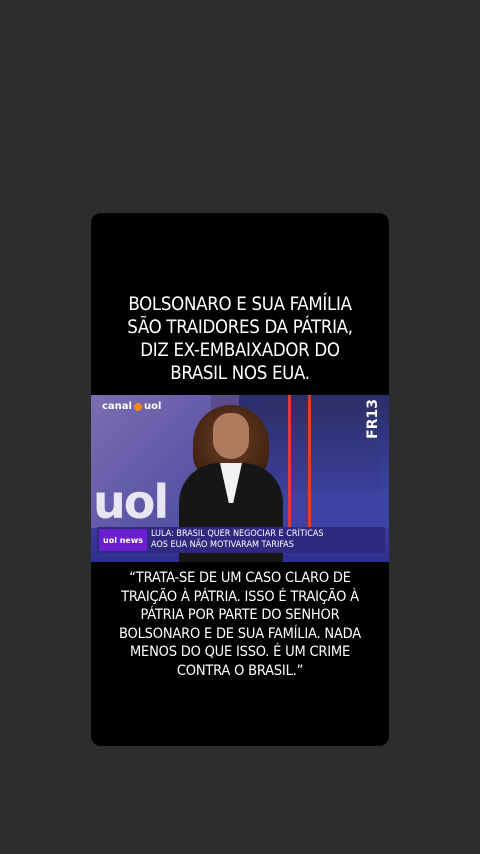  I want to click on fr13-tag: FR13, so click(373, 419).